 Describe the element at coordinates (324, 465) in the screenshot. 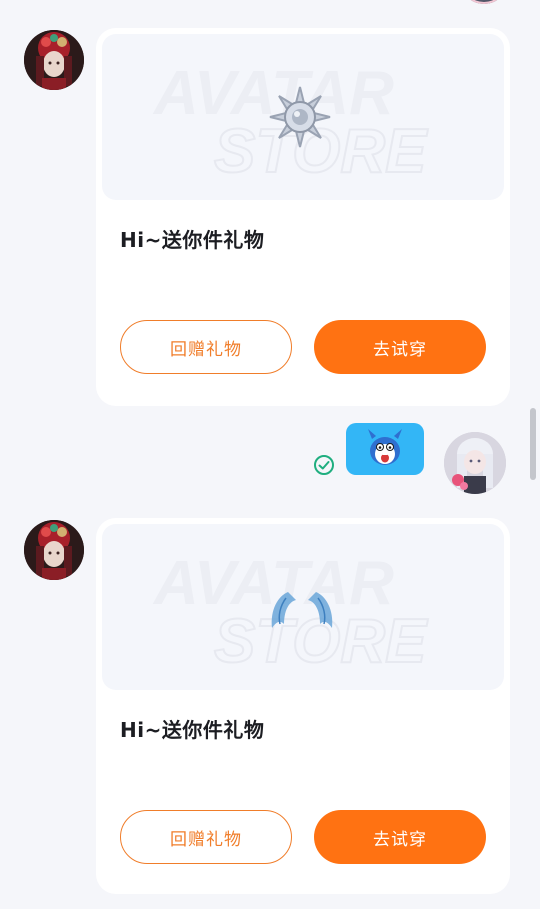

I see `sent-check-icon` at that location.